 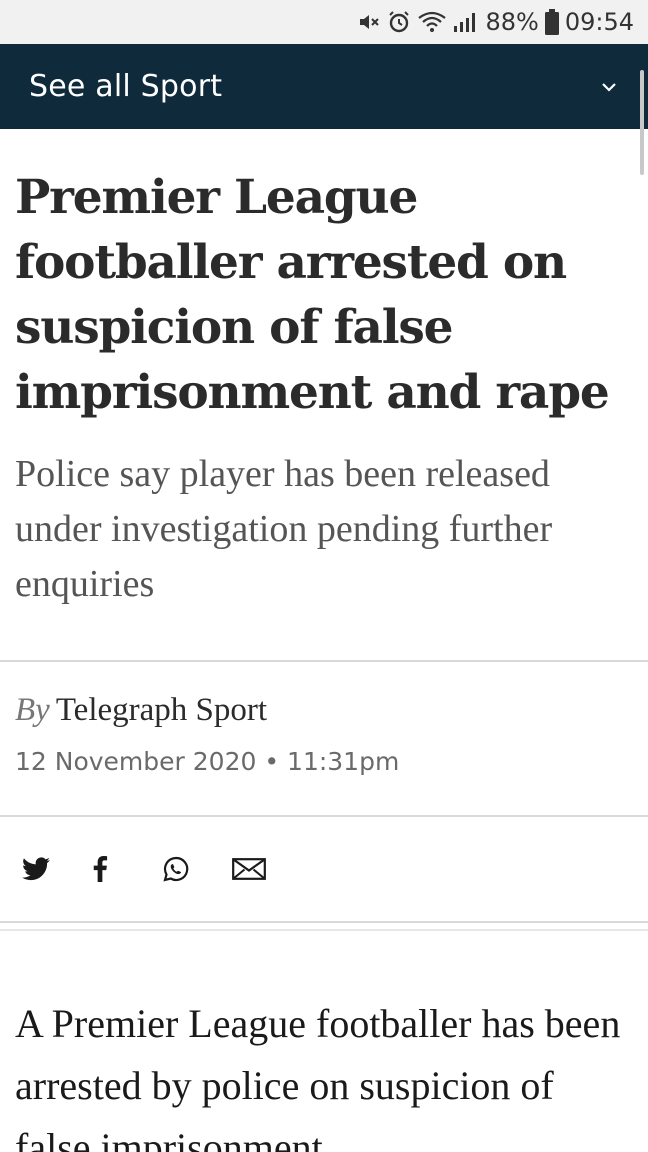 I want to click on byline: By Telegraph Sport, so click(x=324, y=710).